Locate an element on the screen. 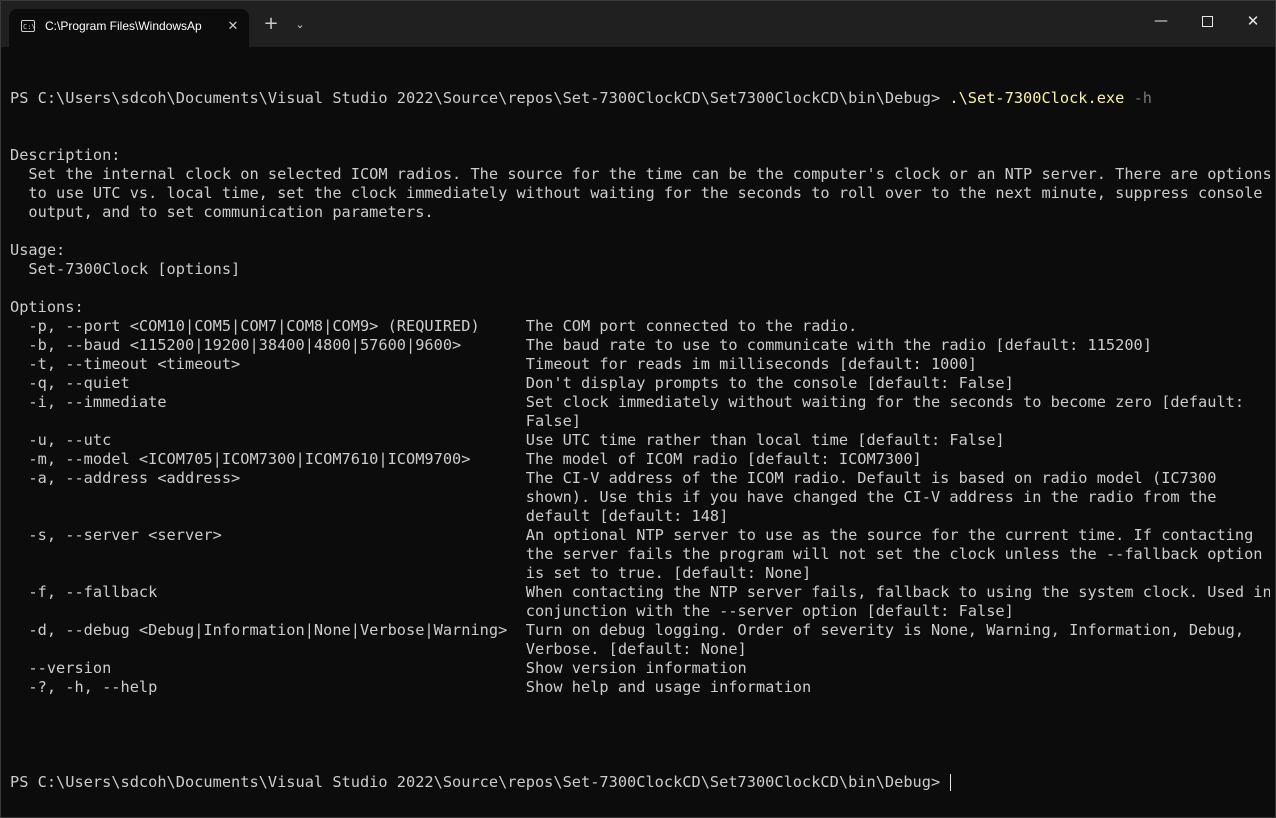 Image resolution: width=1276 pixels, height=818 pixels. close-icon: ✕ is located at coordinates (1253, 21).